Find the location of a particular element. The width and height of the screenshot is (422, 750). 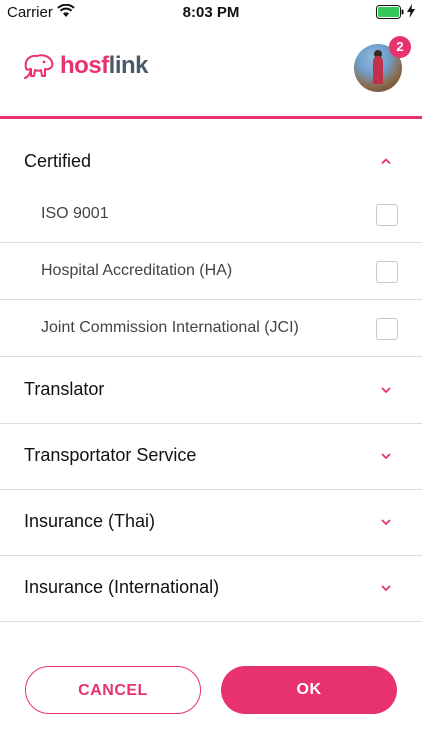

option-iso-9001: ISO 9001 is located at coordinates (75, 213).